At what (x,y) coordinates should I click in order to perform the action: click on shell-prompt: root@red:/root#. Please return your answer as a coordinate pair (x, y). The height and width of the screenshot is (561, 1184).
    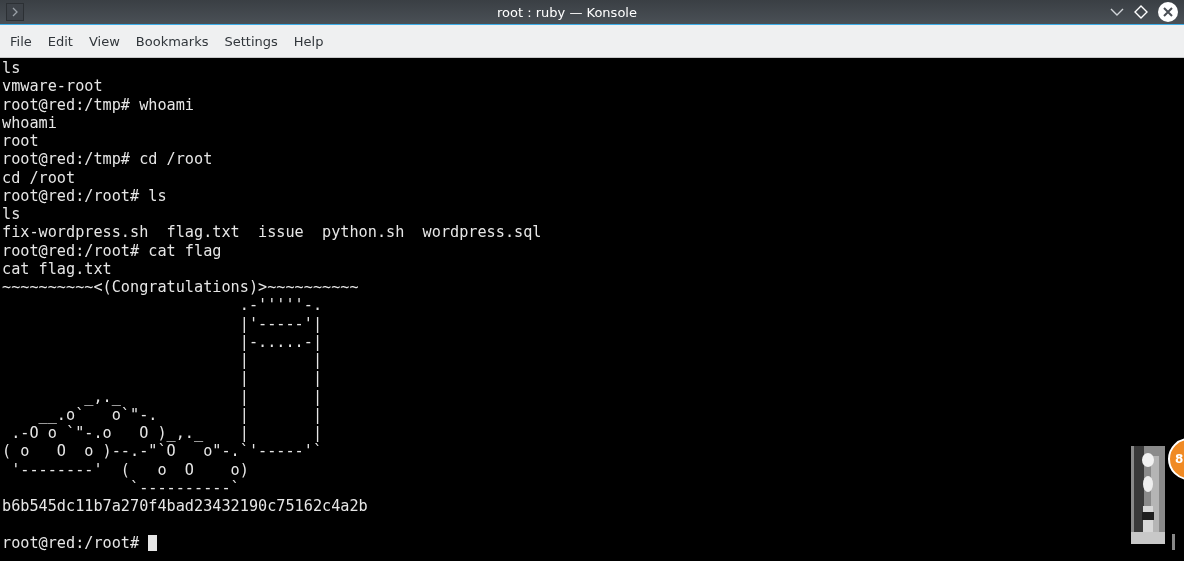
    Looking at the image, I should click on (71, 542).